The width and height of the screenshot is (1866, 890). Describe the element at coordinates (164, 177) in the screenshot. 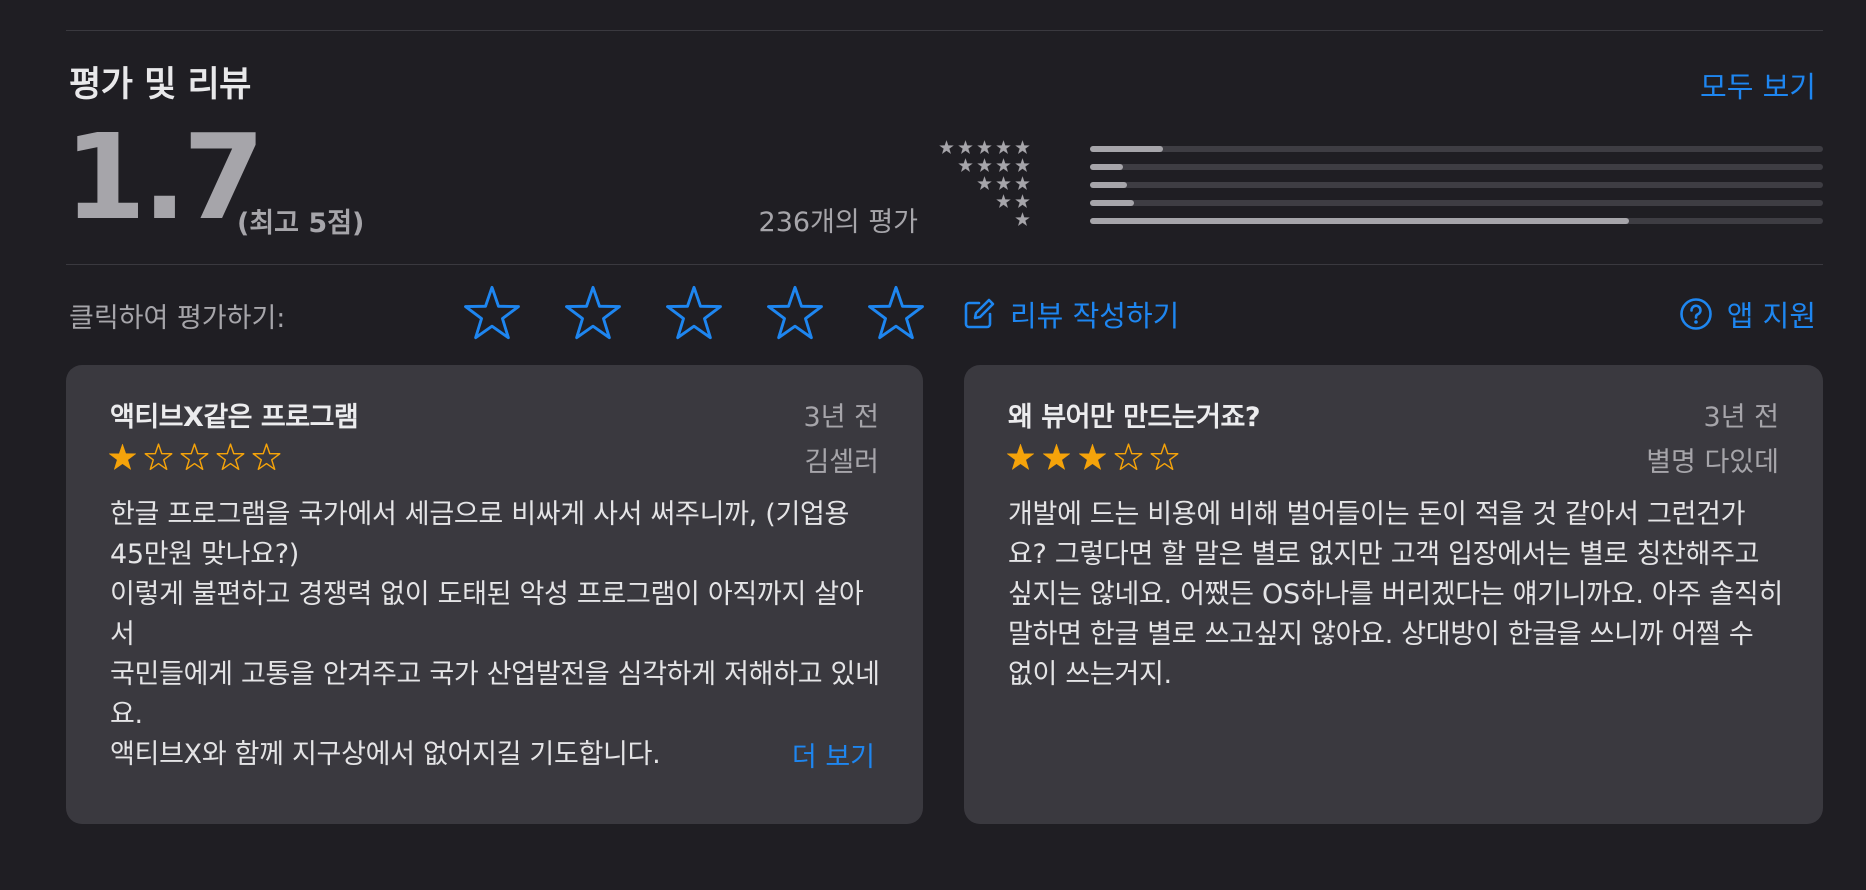

I see `average-rating: 1.7` at that location.